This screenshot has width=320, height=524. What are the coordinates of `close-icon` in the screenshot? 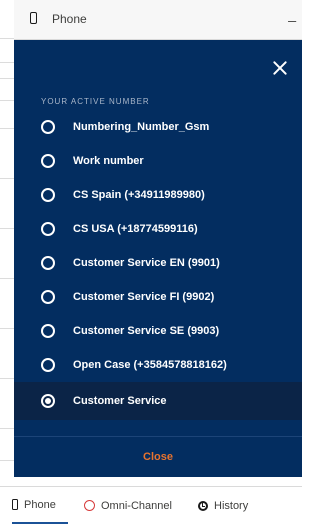 It's located at (280, 68).